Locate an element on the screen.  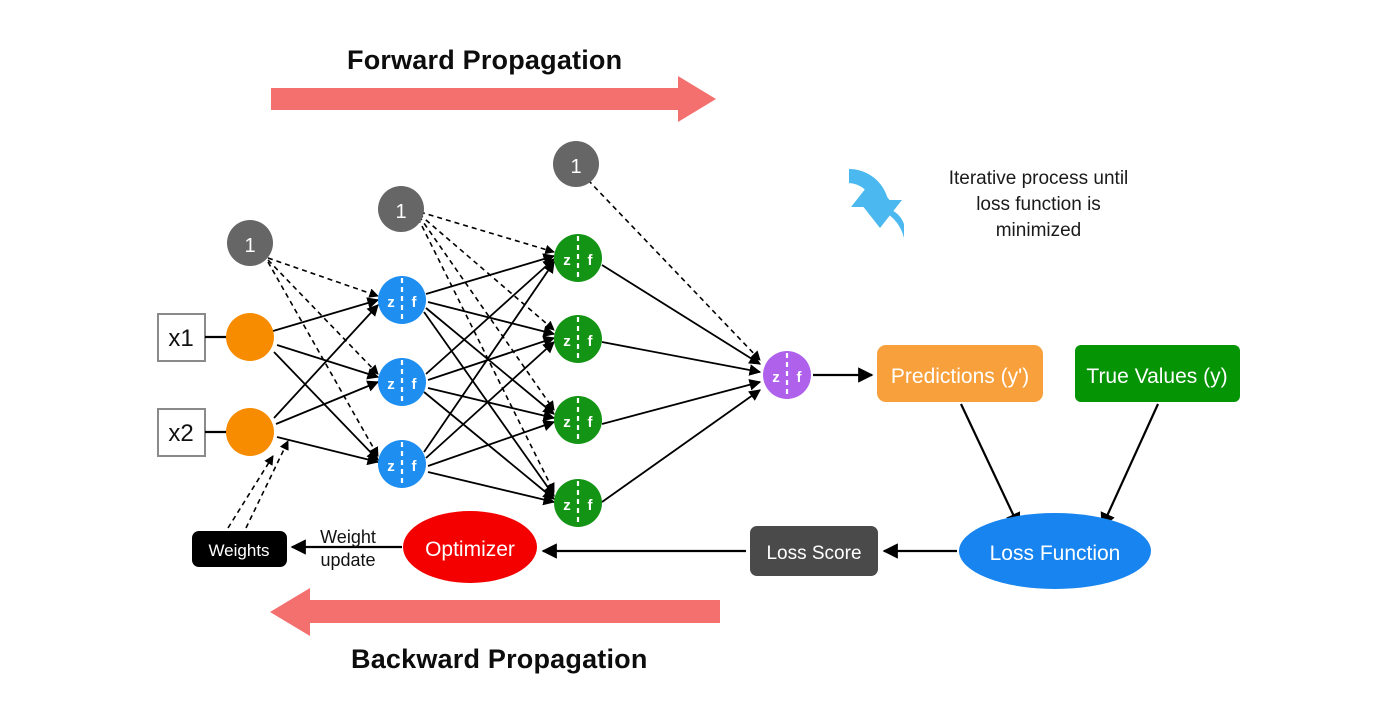
hidden1-neuron-1: z f is located at coordinates (402, 300).